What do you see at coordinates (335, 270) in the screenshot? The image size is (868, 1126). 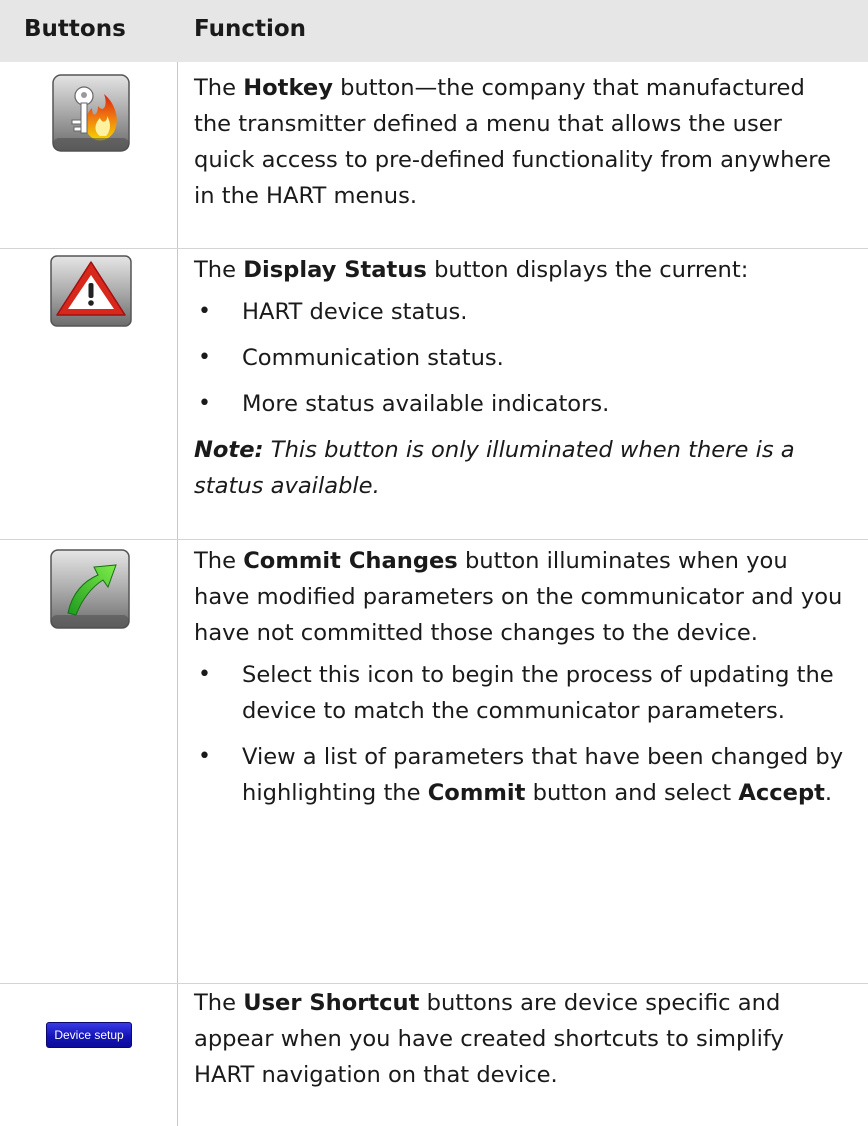 I see `display-status-name: Display Status` at bounding box center [335, 270].